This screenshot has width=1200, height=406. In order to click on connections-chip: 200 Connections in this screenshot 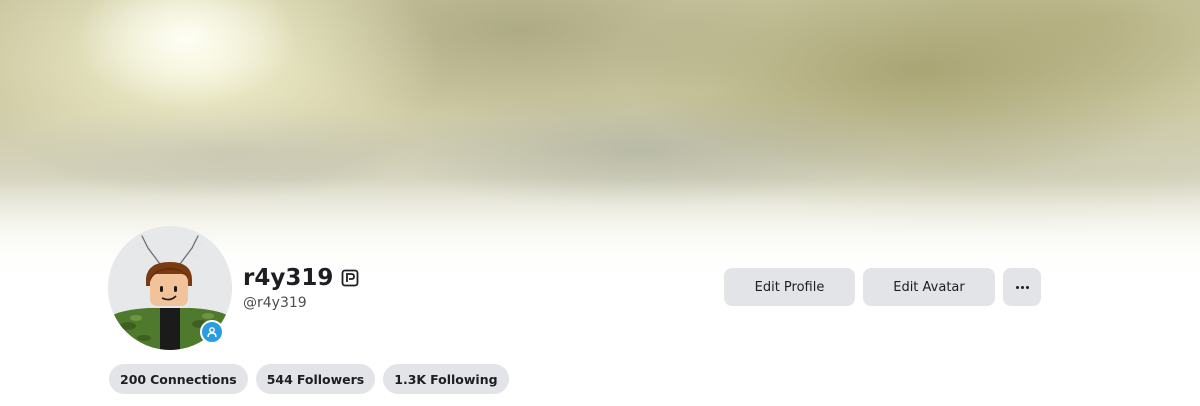, I will do `click(178, 379)`.